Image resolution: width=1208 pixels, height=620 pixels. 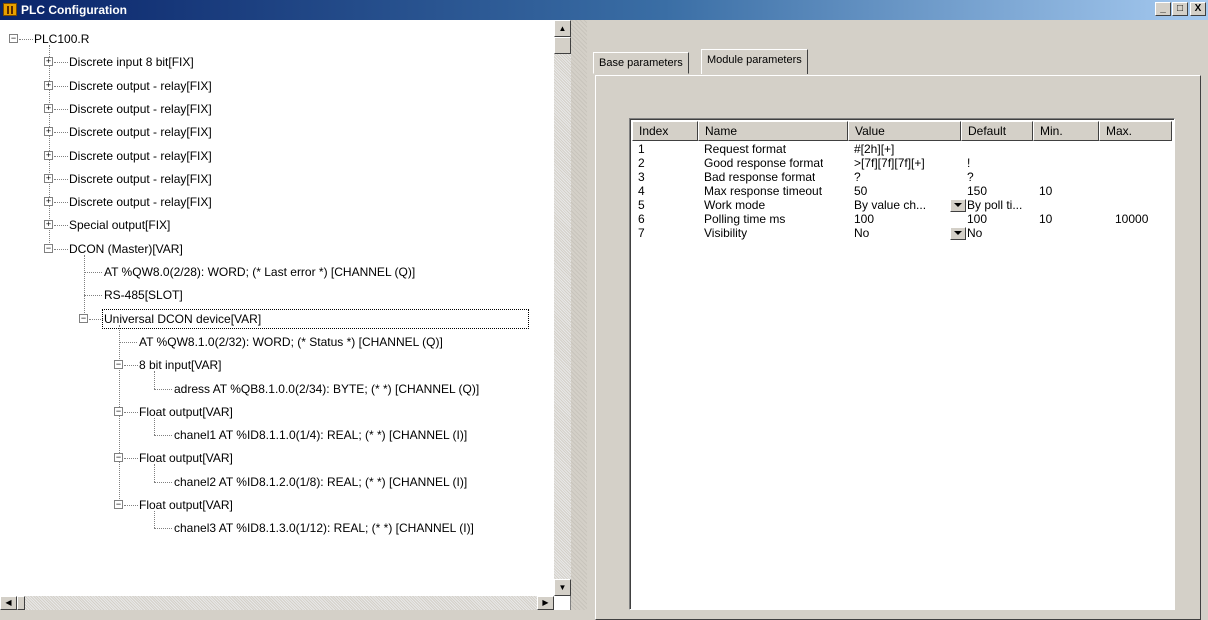 I want to click on cell-name: Visibility, so click(x=726, y=233).